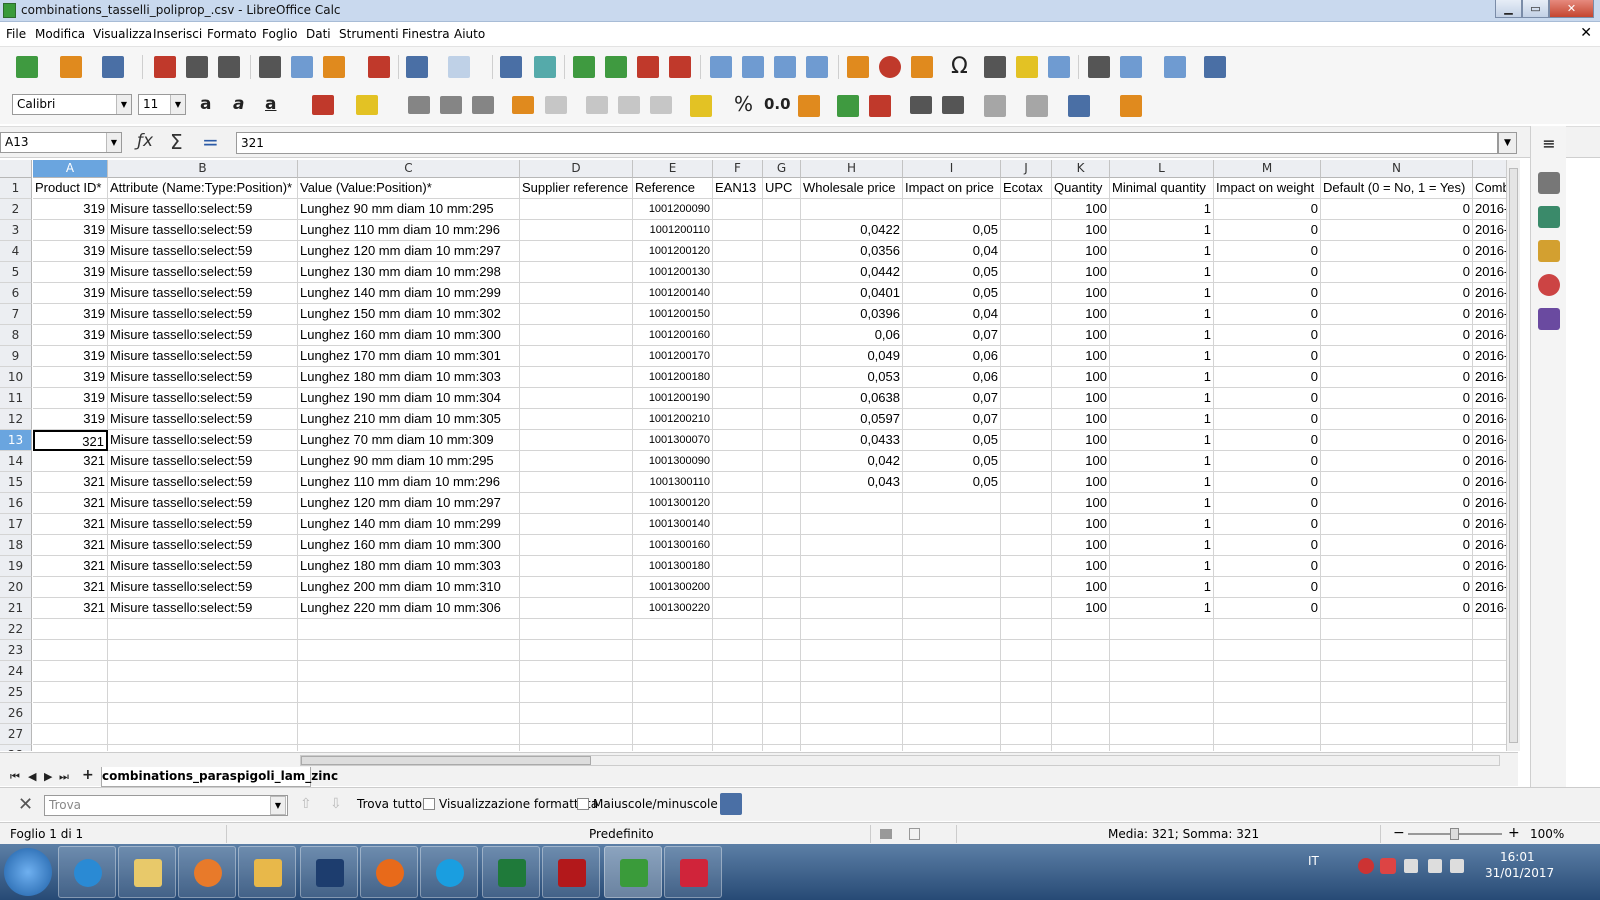 The width and height of the screenshot is (1600, 900). Describe the element at coordinates (629, 105) in the screenshot. I see `align-middle-icon` at that location.